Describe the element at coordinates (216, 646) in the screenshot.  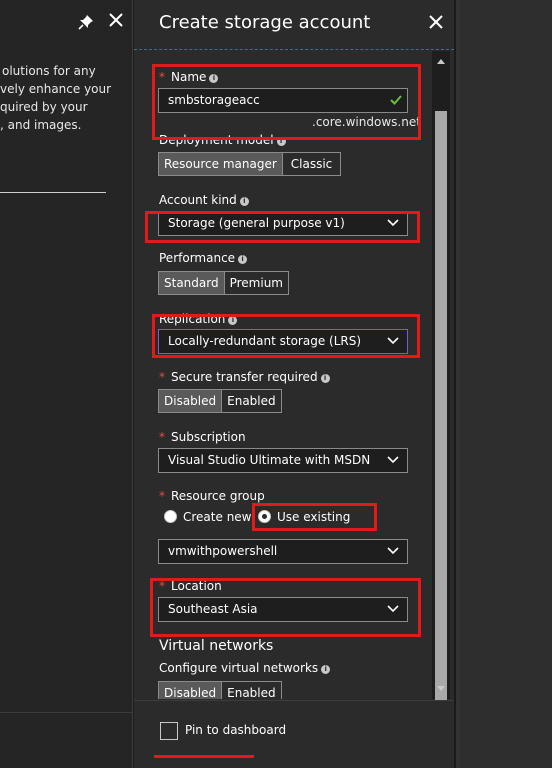
I see `virtual-networks-heading: Virtual networks` at that location.